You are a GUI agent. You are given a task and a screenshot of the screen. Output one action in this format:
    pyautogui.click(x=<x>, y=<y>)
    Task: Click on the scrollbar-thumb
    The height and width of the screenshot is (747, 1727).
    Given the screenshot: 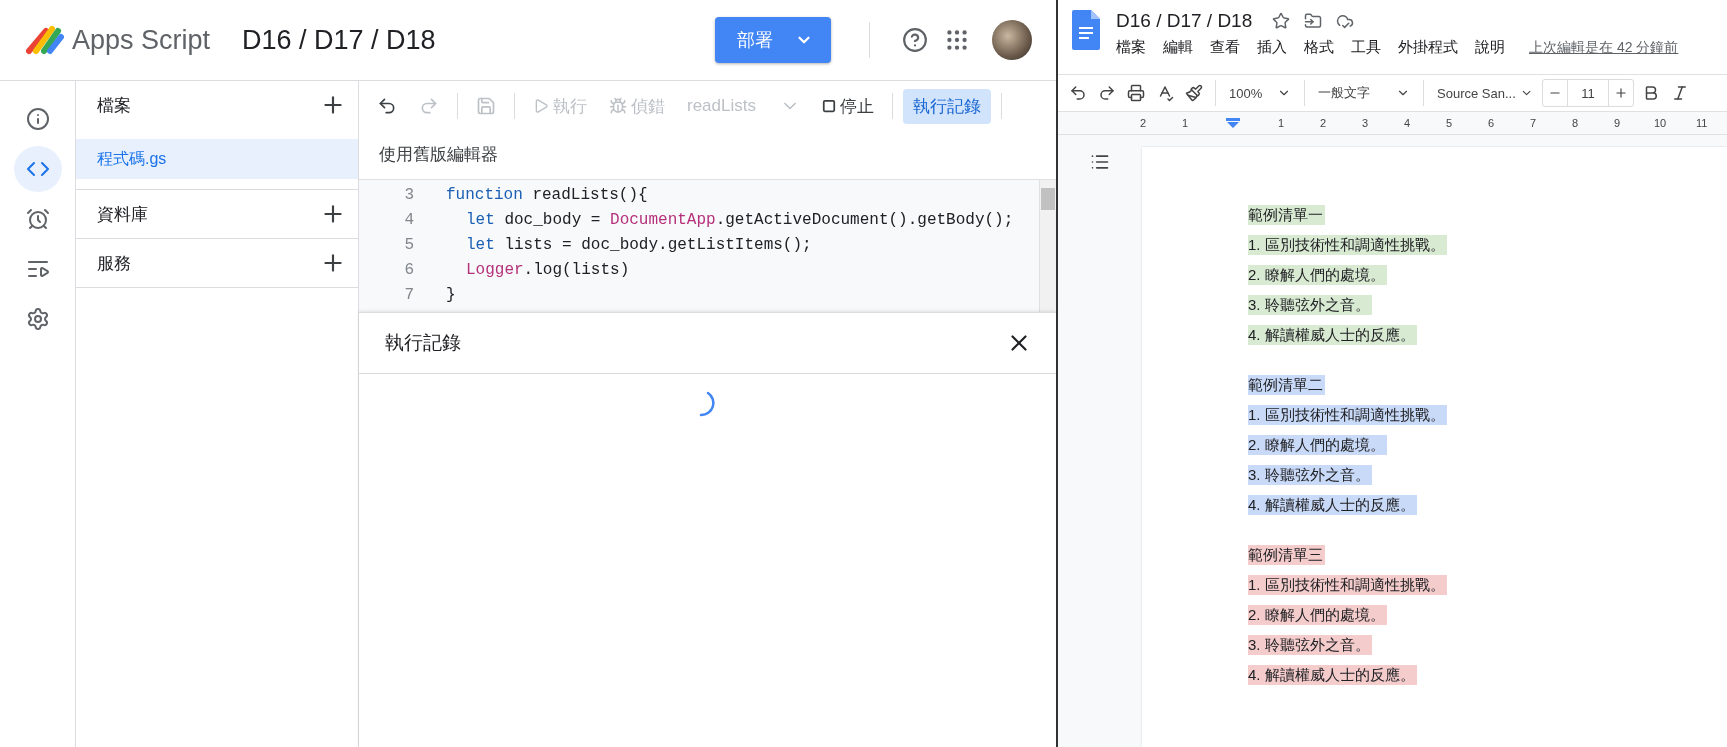 What is the action you would take?
    pyautogui.click(x=1048, y=199)
    